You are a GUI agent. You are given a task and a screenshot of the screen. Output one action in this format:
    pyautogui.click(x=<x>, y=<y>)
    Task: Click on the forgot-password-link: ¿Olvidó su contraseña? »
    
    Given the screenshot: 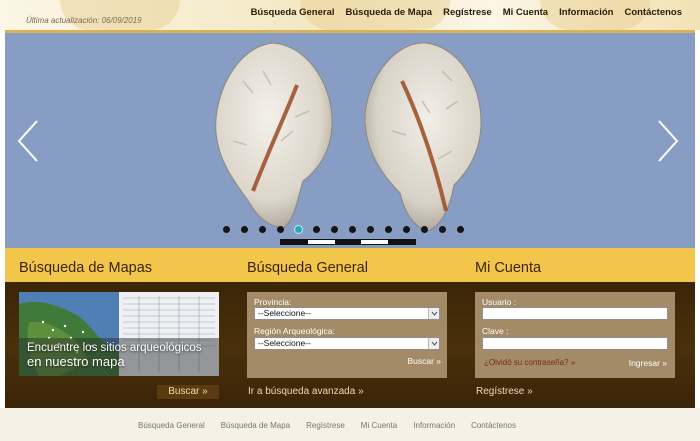 What is the action you would take?
    pyautogui.click(x=529, y=362)
    